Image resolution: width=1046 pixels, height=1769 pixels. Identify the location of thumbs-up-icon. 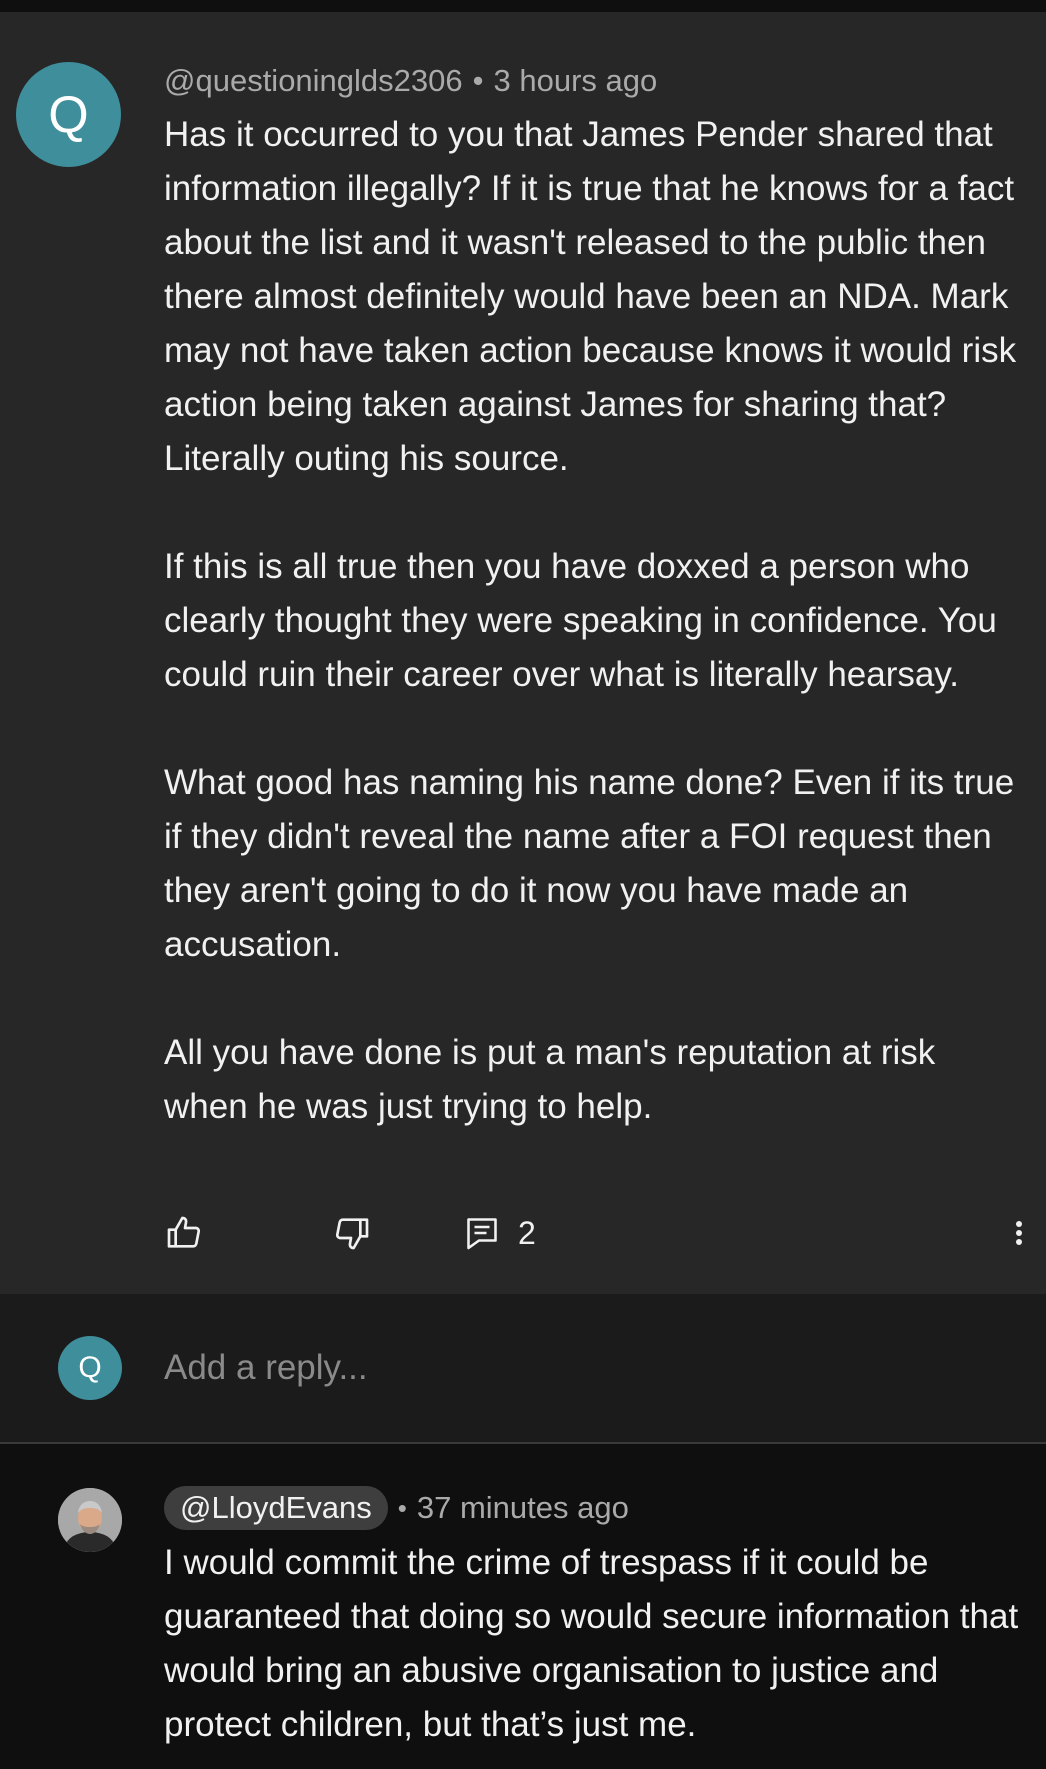
(184, 1232).